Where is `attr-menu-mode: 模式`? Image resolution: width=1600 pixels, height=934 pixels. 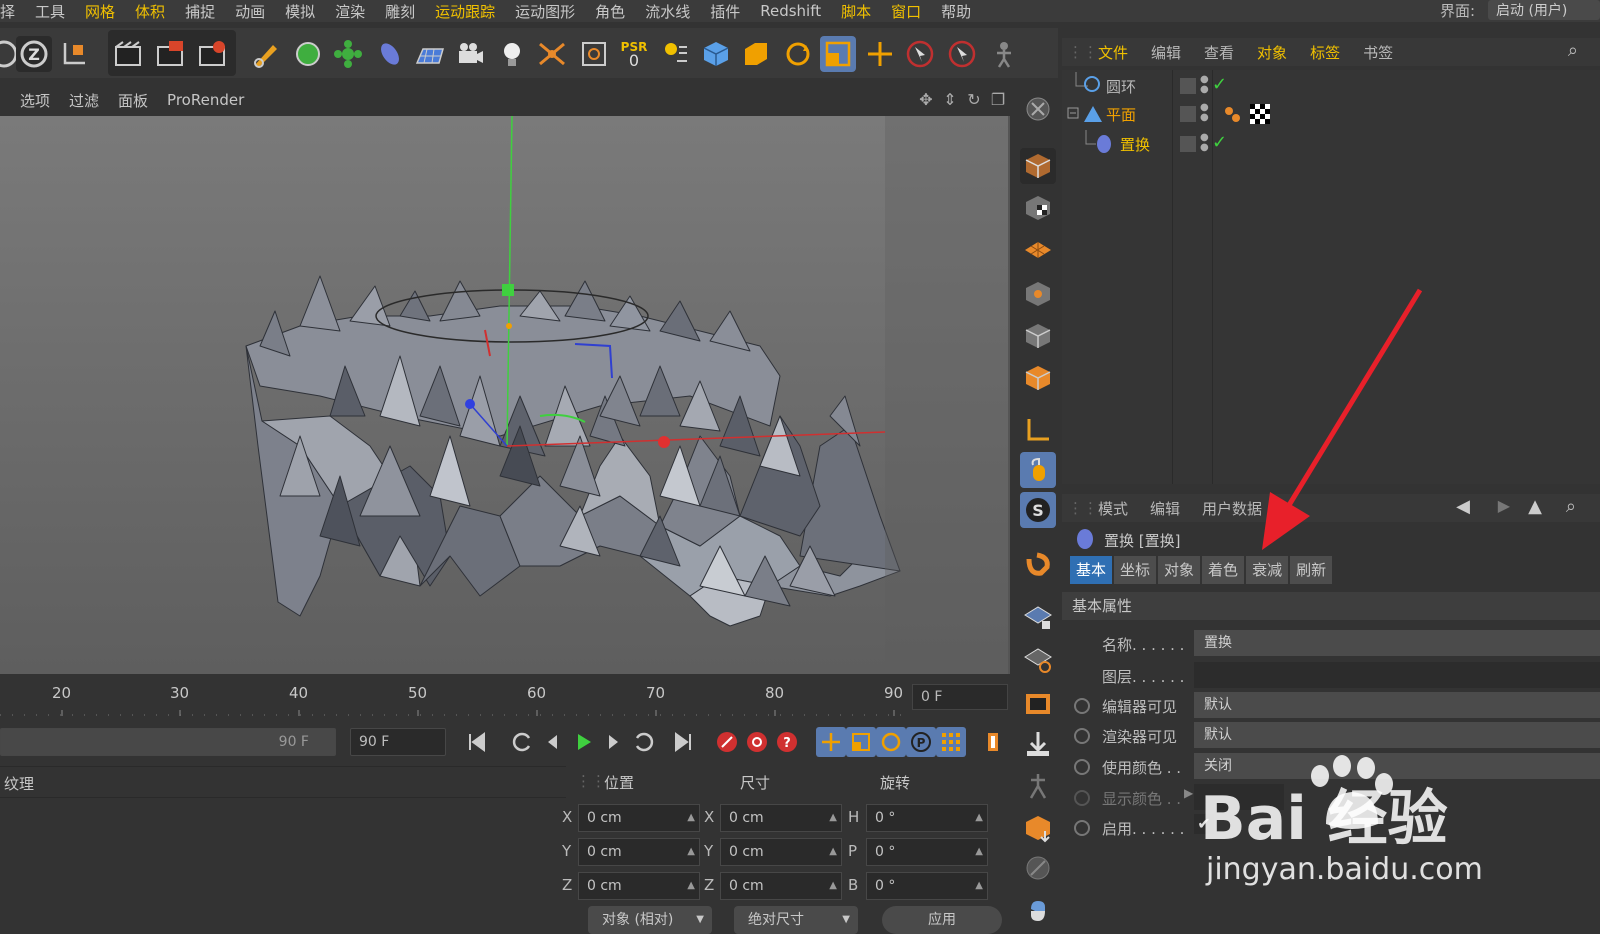
attr-menu-mode: 模式 is located at coordinates (1112, 508).